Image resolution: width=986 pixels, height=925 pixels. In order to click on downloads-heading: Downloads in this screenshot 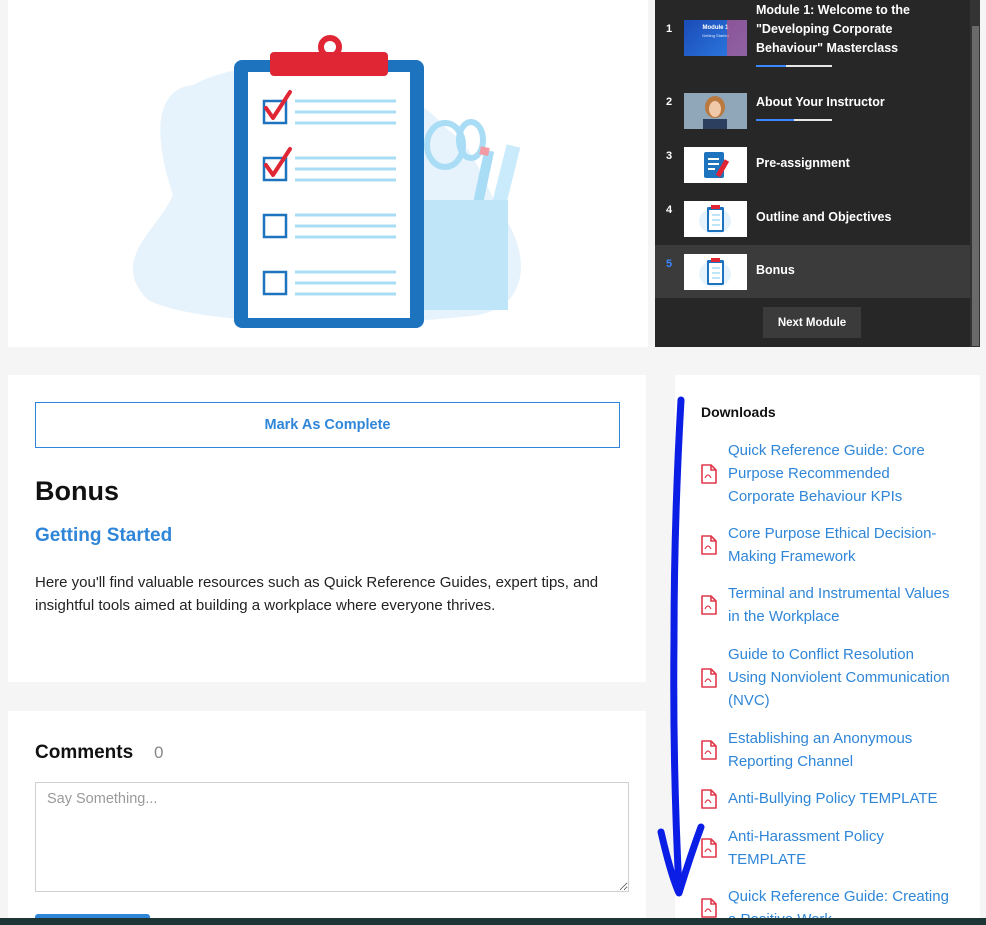, I will do `click(738, 412)`.